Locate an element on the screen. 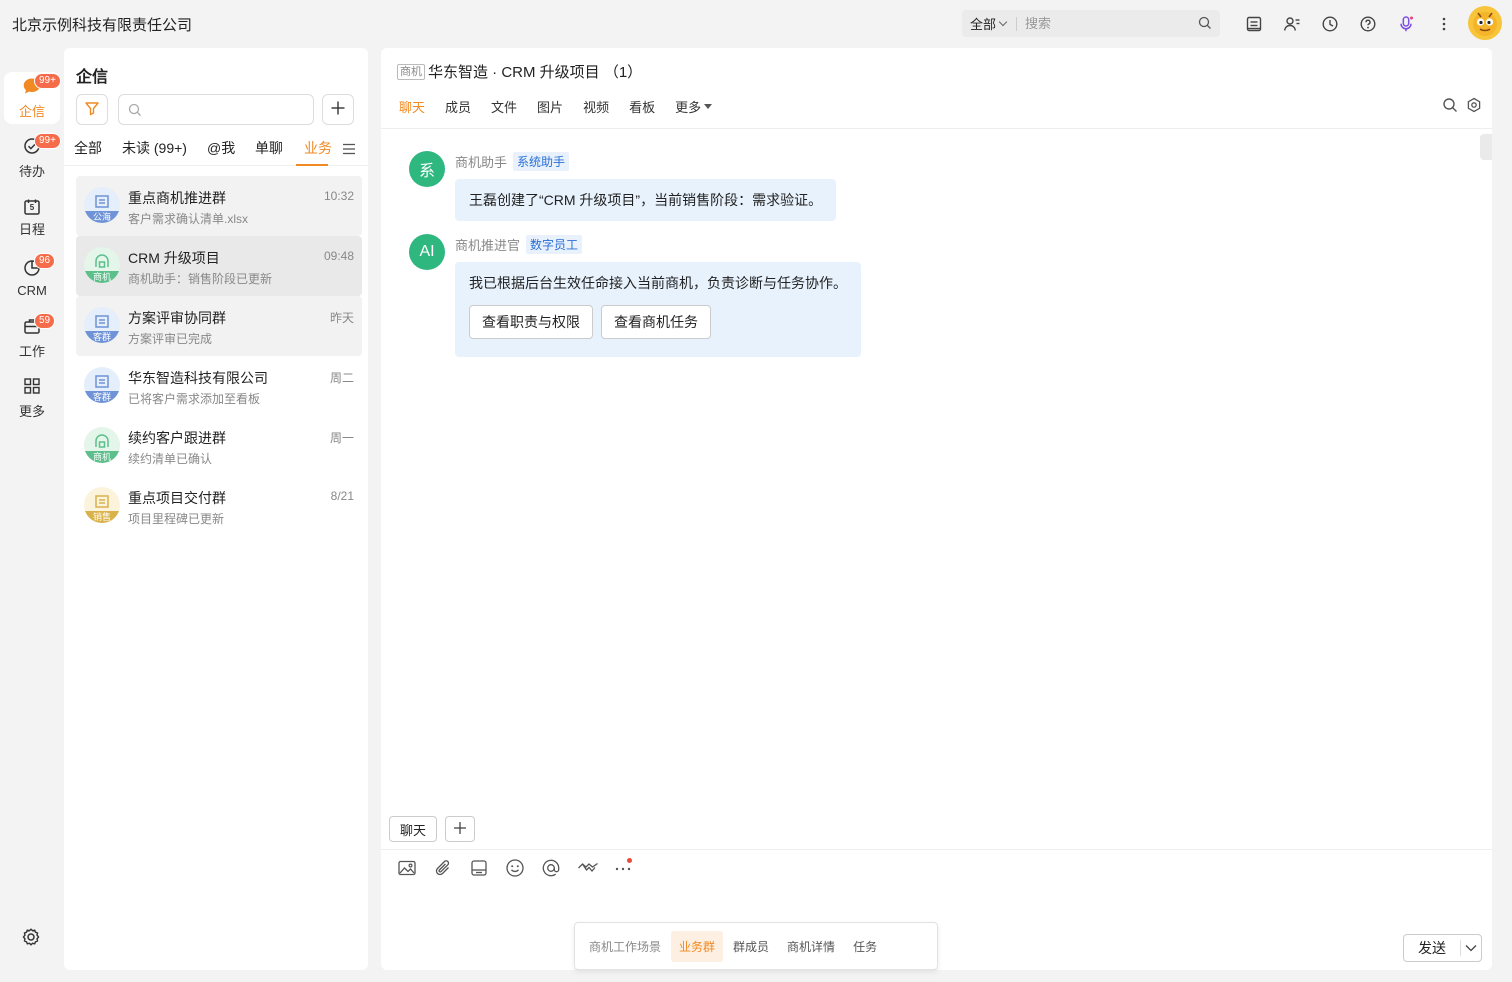  conversation-item: 客群 方案评审协同群 昨天 方案评审已完成 is located at coordinates (219, 326).